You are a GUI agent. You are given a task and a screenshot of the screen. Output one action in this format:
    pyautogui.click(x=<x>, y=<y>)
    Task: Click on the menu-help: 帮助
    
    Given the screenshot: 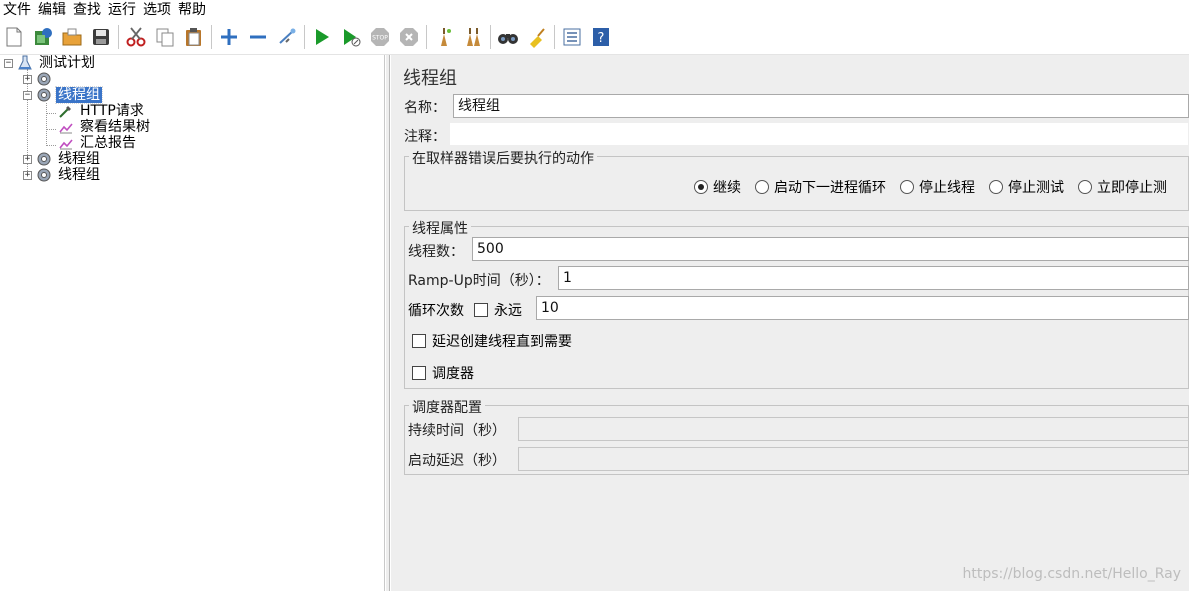 What is the action you would take?
    pyautogui.click(x=192, y=10)
    